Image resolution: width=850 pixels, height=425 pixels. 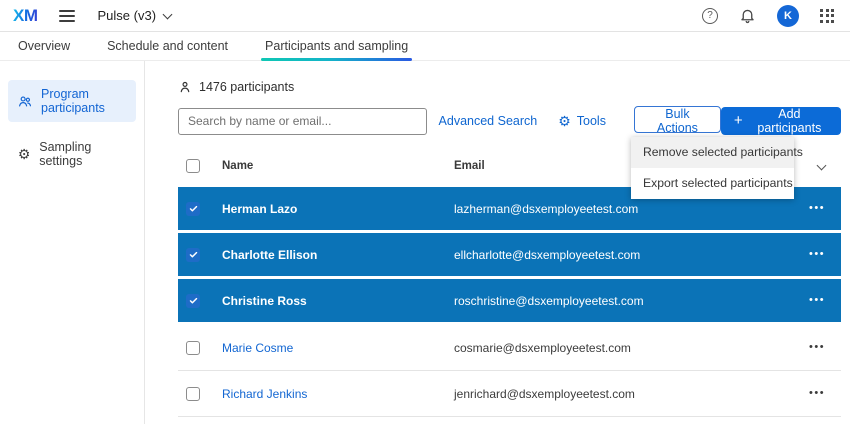 What do you see at coordinates (781, 121) in the screenshot?
I see `add-participants-button: + Add participants` at bounding box center [781, 121].